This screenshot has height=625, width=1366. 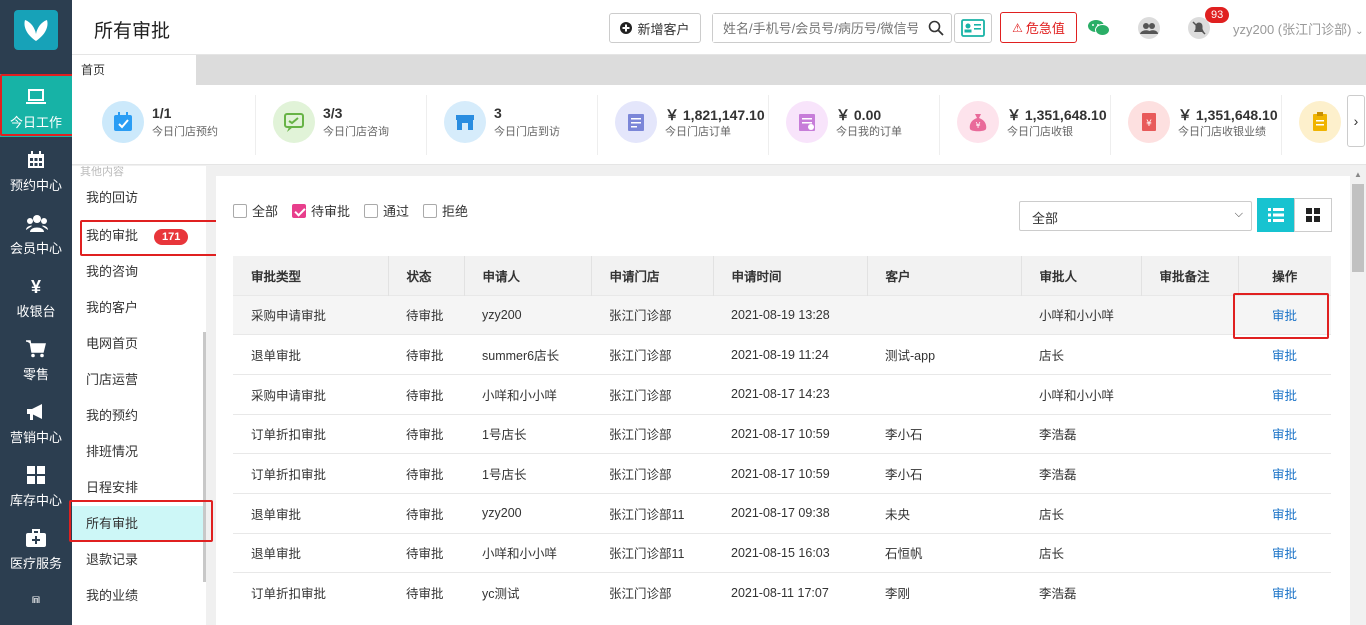 I want to click on tab-bar: 首页, so click(x=719, y=70).